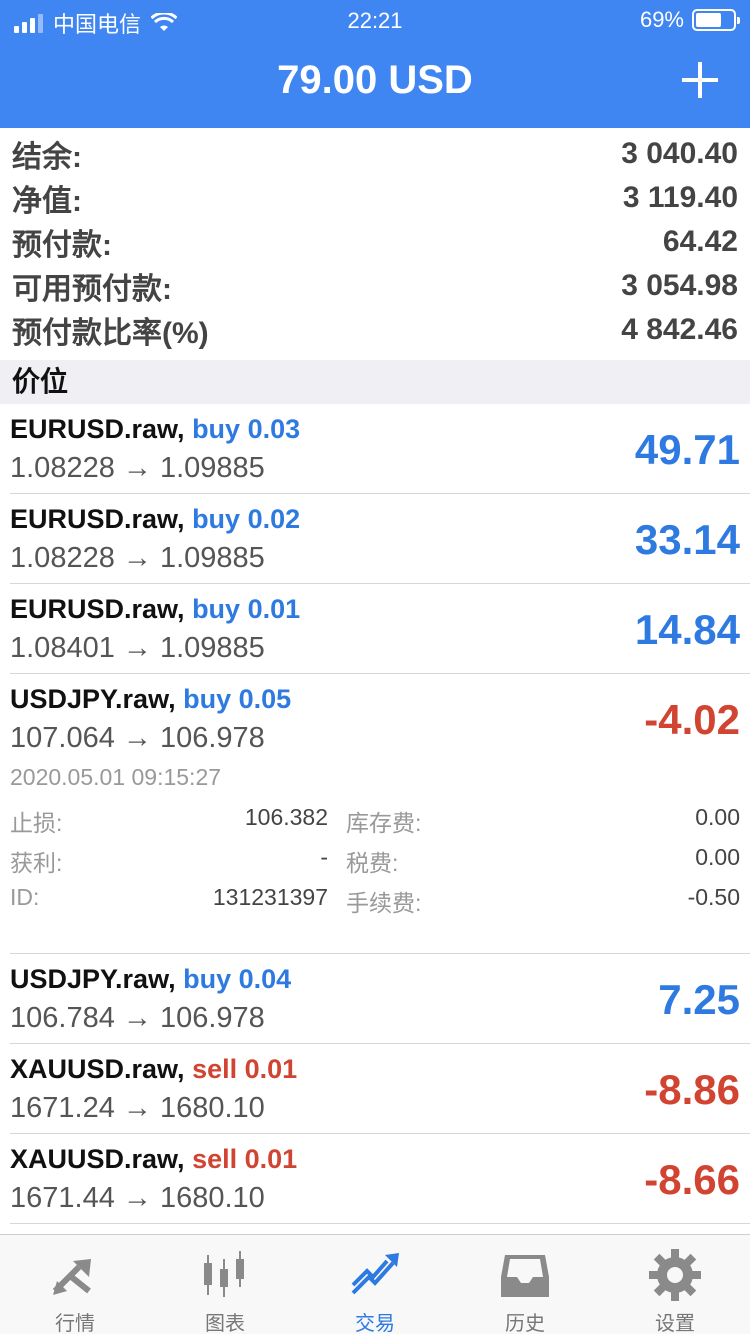  Describe the element at coordinates (375, 154) in the screenshot. I see `summary-row-balance: 结余: 3 040.40` at that location.